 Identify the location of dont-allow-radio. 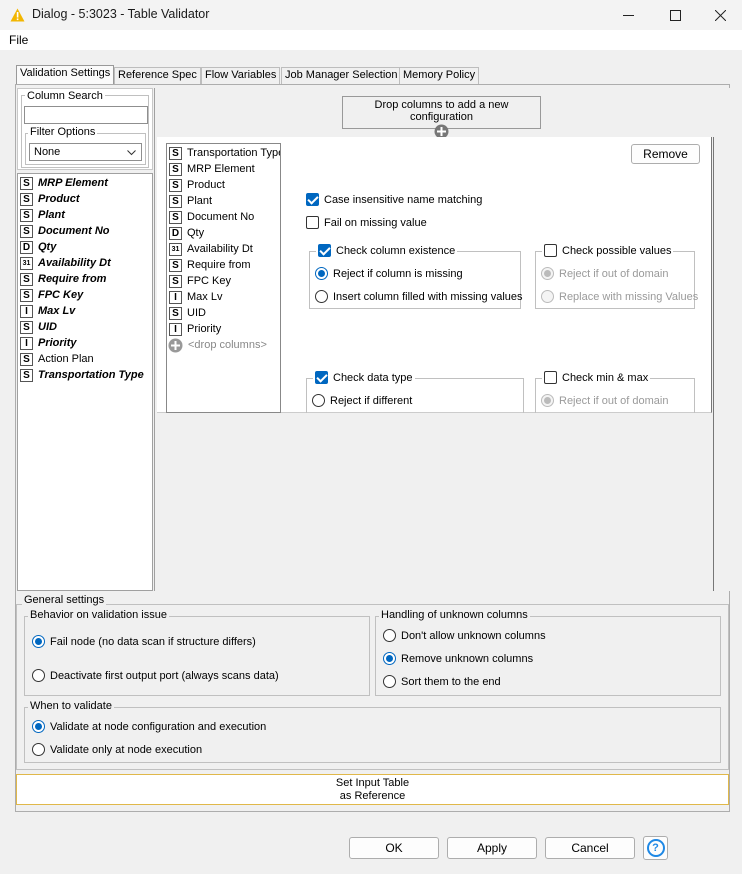
(389, 635).